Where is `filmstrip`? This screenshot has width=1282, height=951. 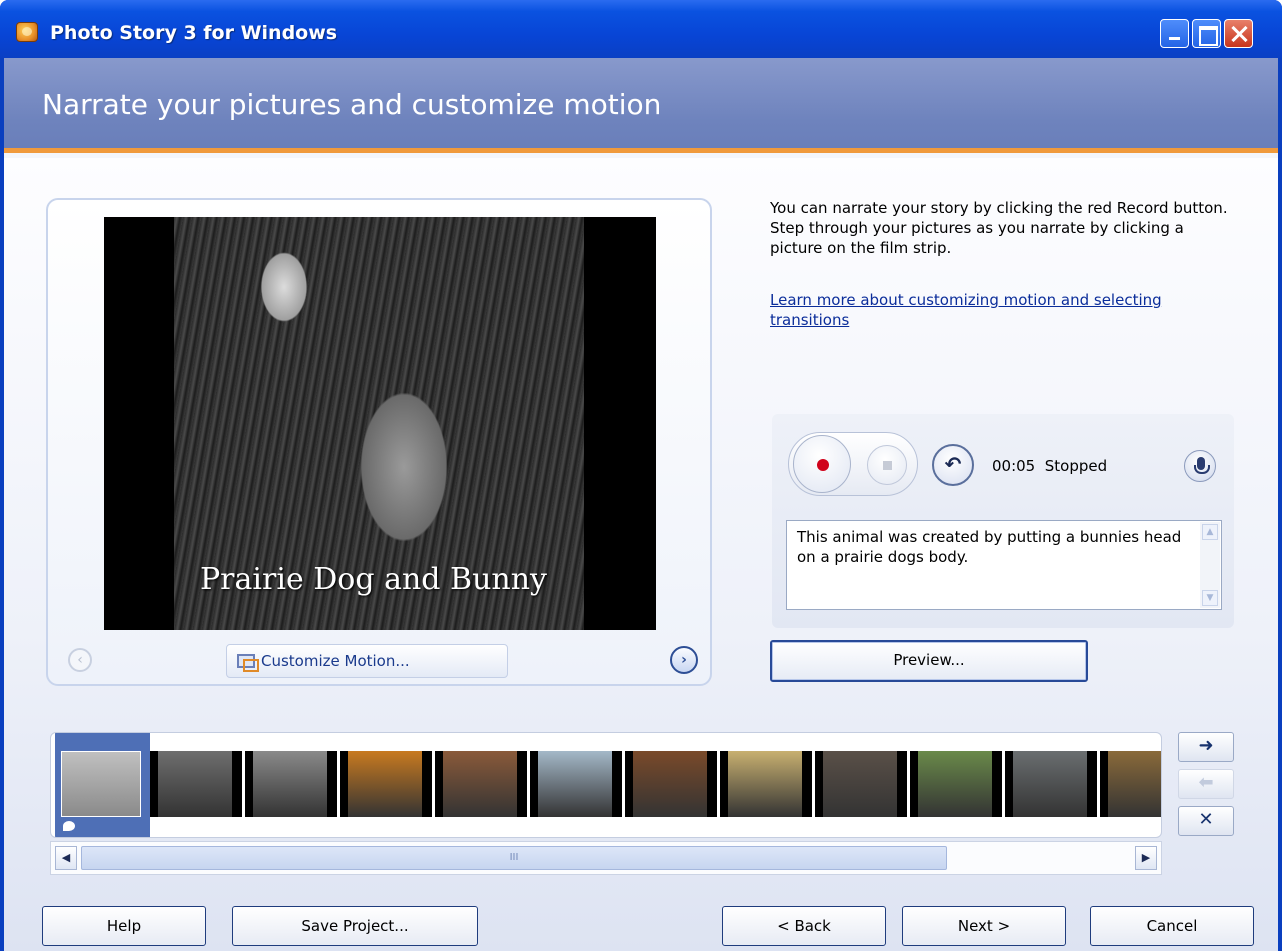 filmstrip is located at coordinates (606, 785).